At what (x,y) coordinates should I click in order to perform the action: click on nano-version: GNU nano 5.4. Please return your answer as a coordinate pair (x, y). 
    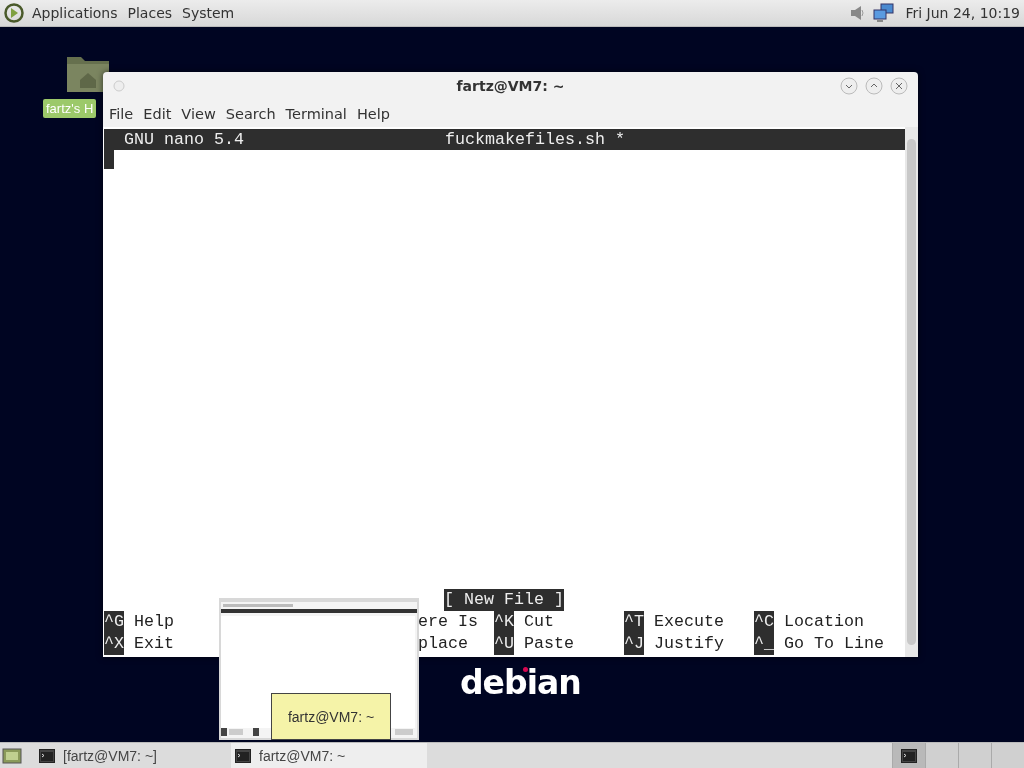
    Looking at the image, I should click on (184, 139).